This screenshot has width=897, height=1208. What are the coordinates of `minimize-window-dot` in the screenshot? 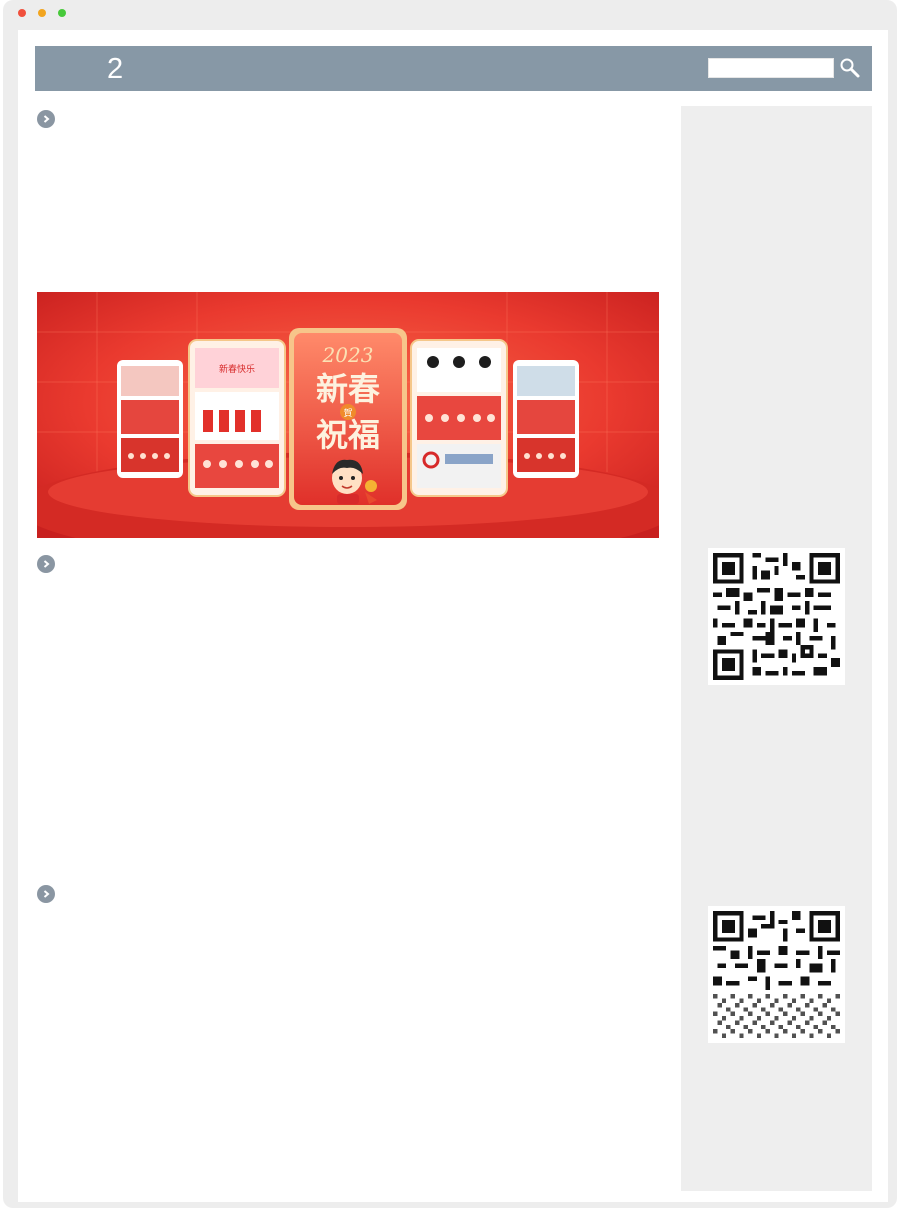 It's located at (42, 13).